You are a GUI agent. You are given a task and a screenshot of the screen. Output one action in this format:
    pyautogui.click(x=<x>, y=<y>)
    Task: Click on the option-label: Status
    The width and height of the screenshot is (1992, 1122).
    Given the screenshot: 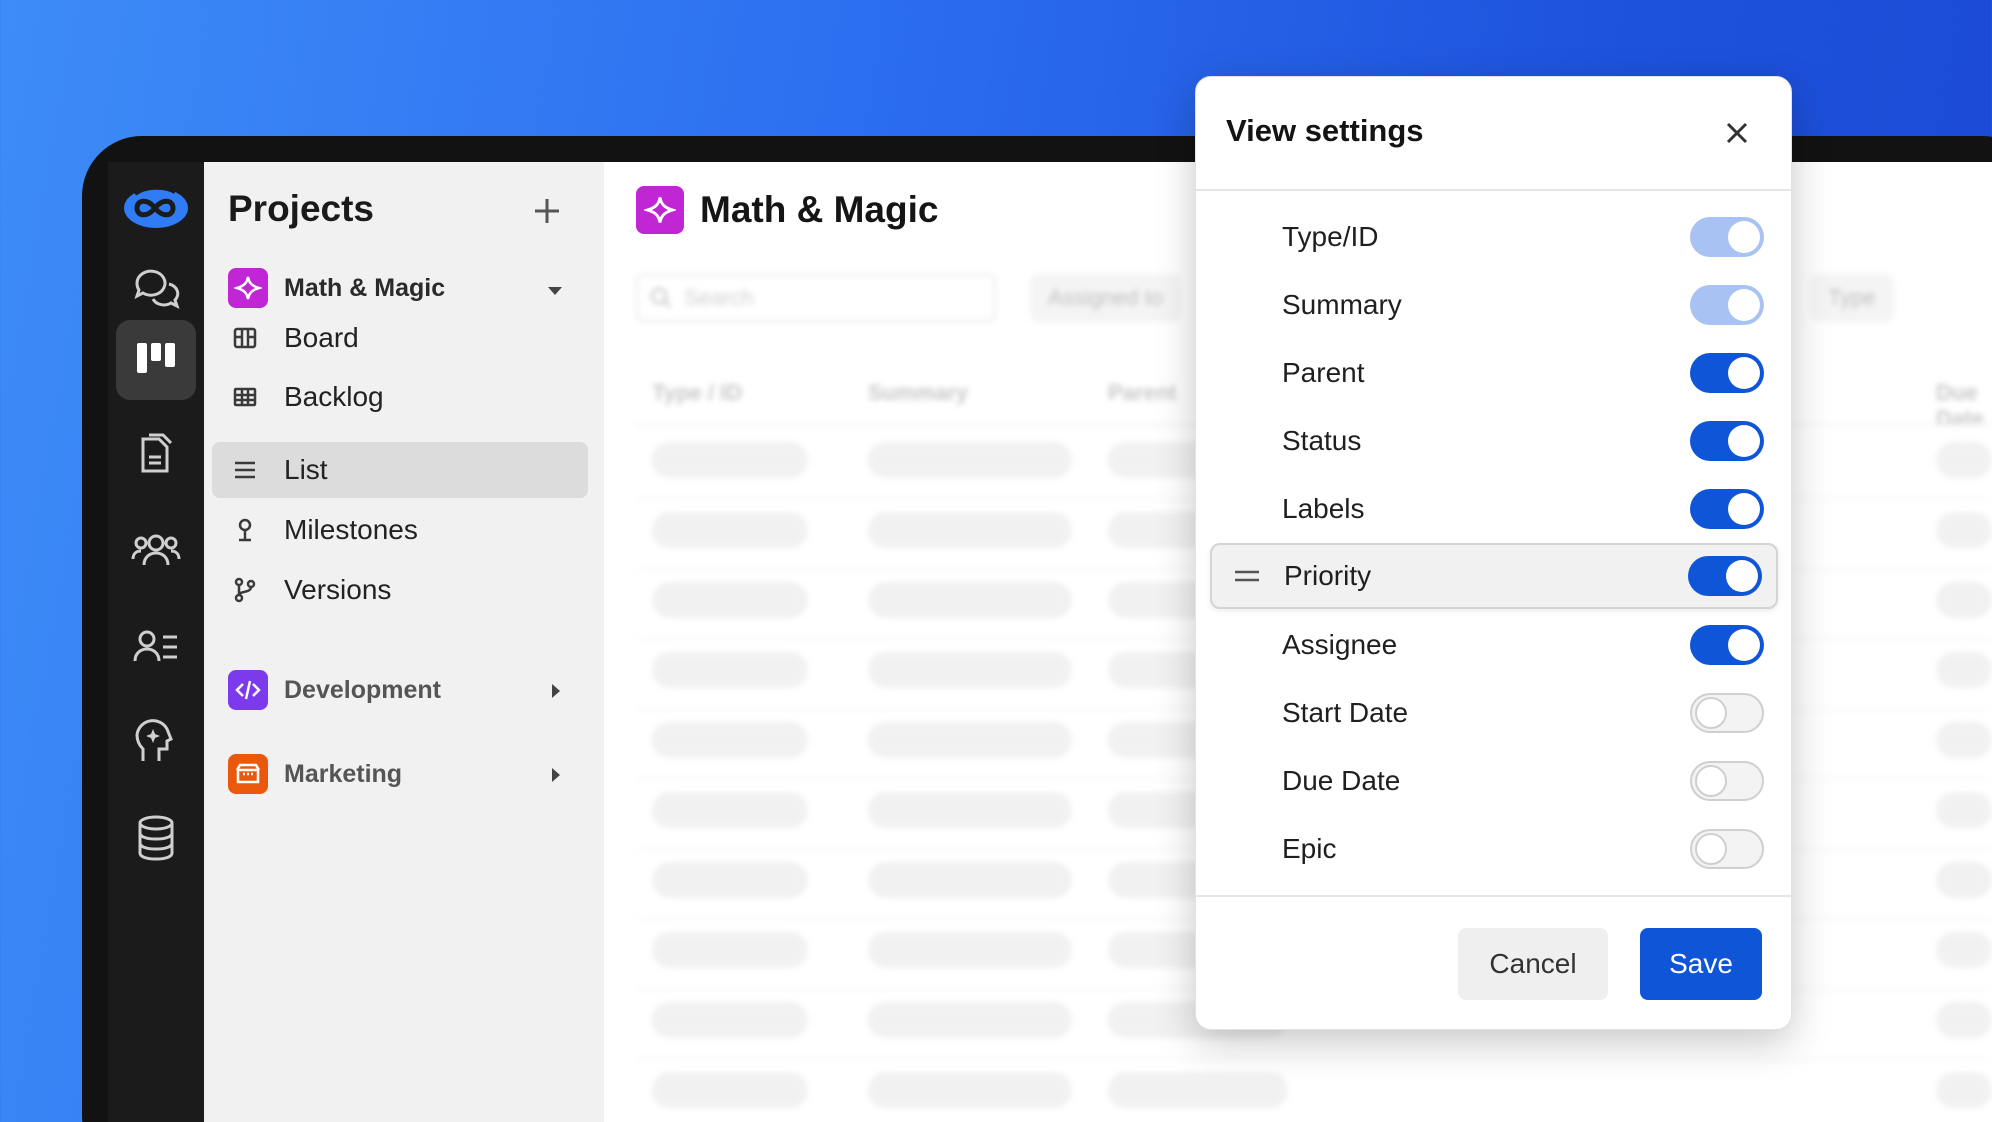 What is the action you would take?
    pyautogui.click(x=1322, y=440)
    